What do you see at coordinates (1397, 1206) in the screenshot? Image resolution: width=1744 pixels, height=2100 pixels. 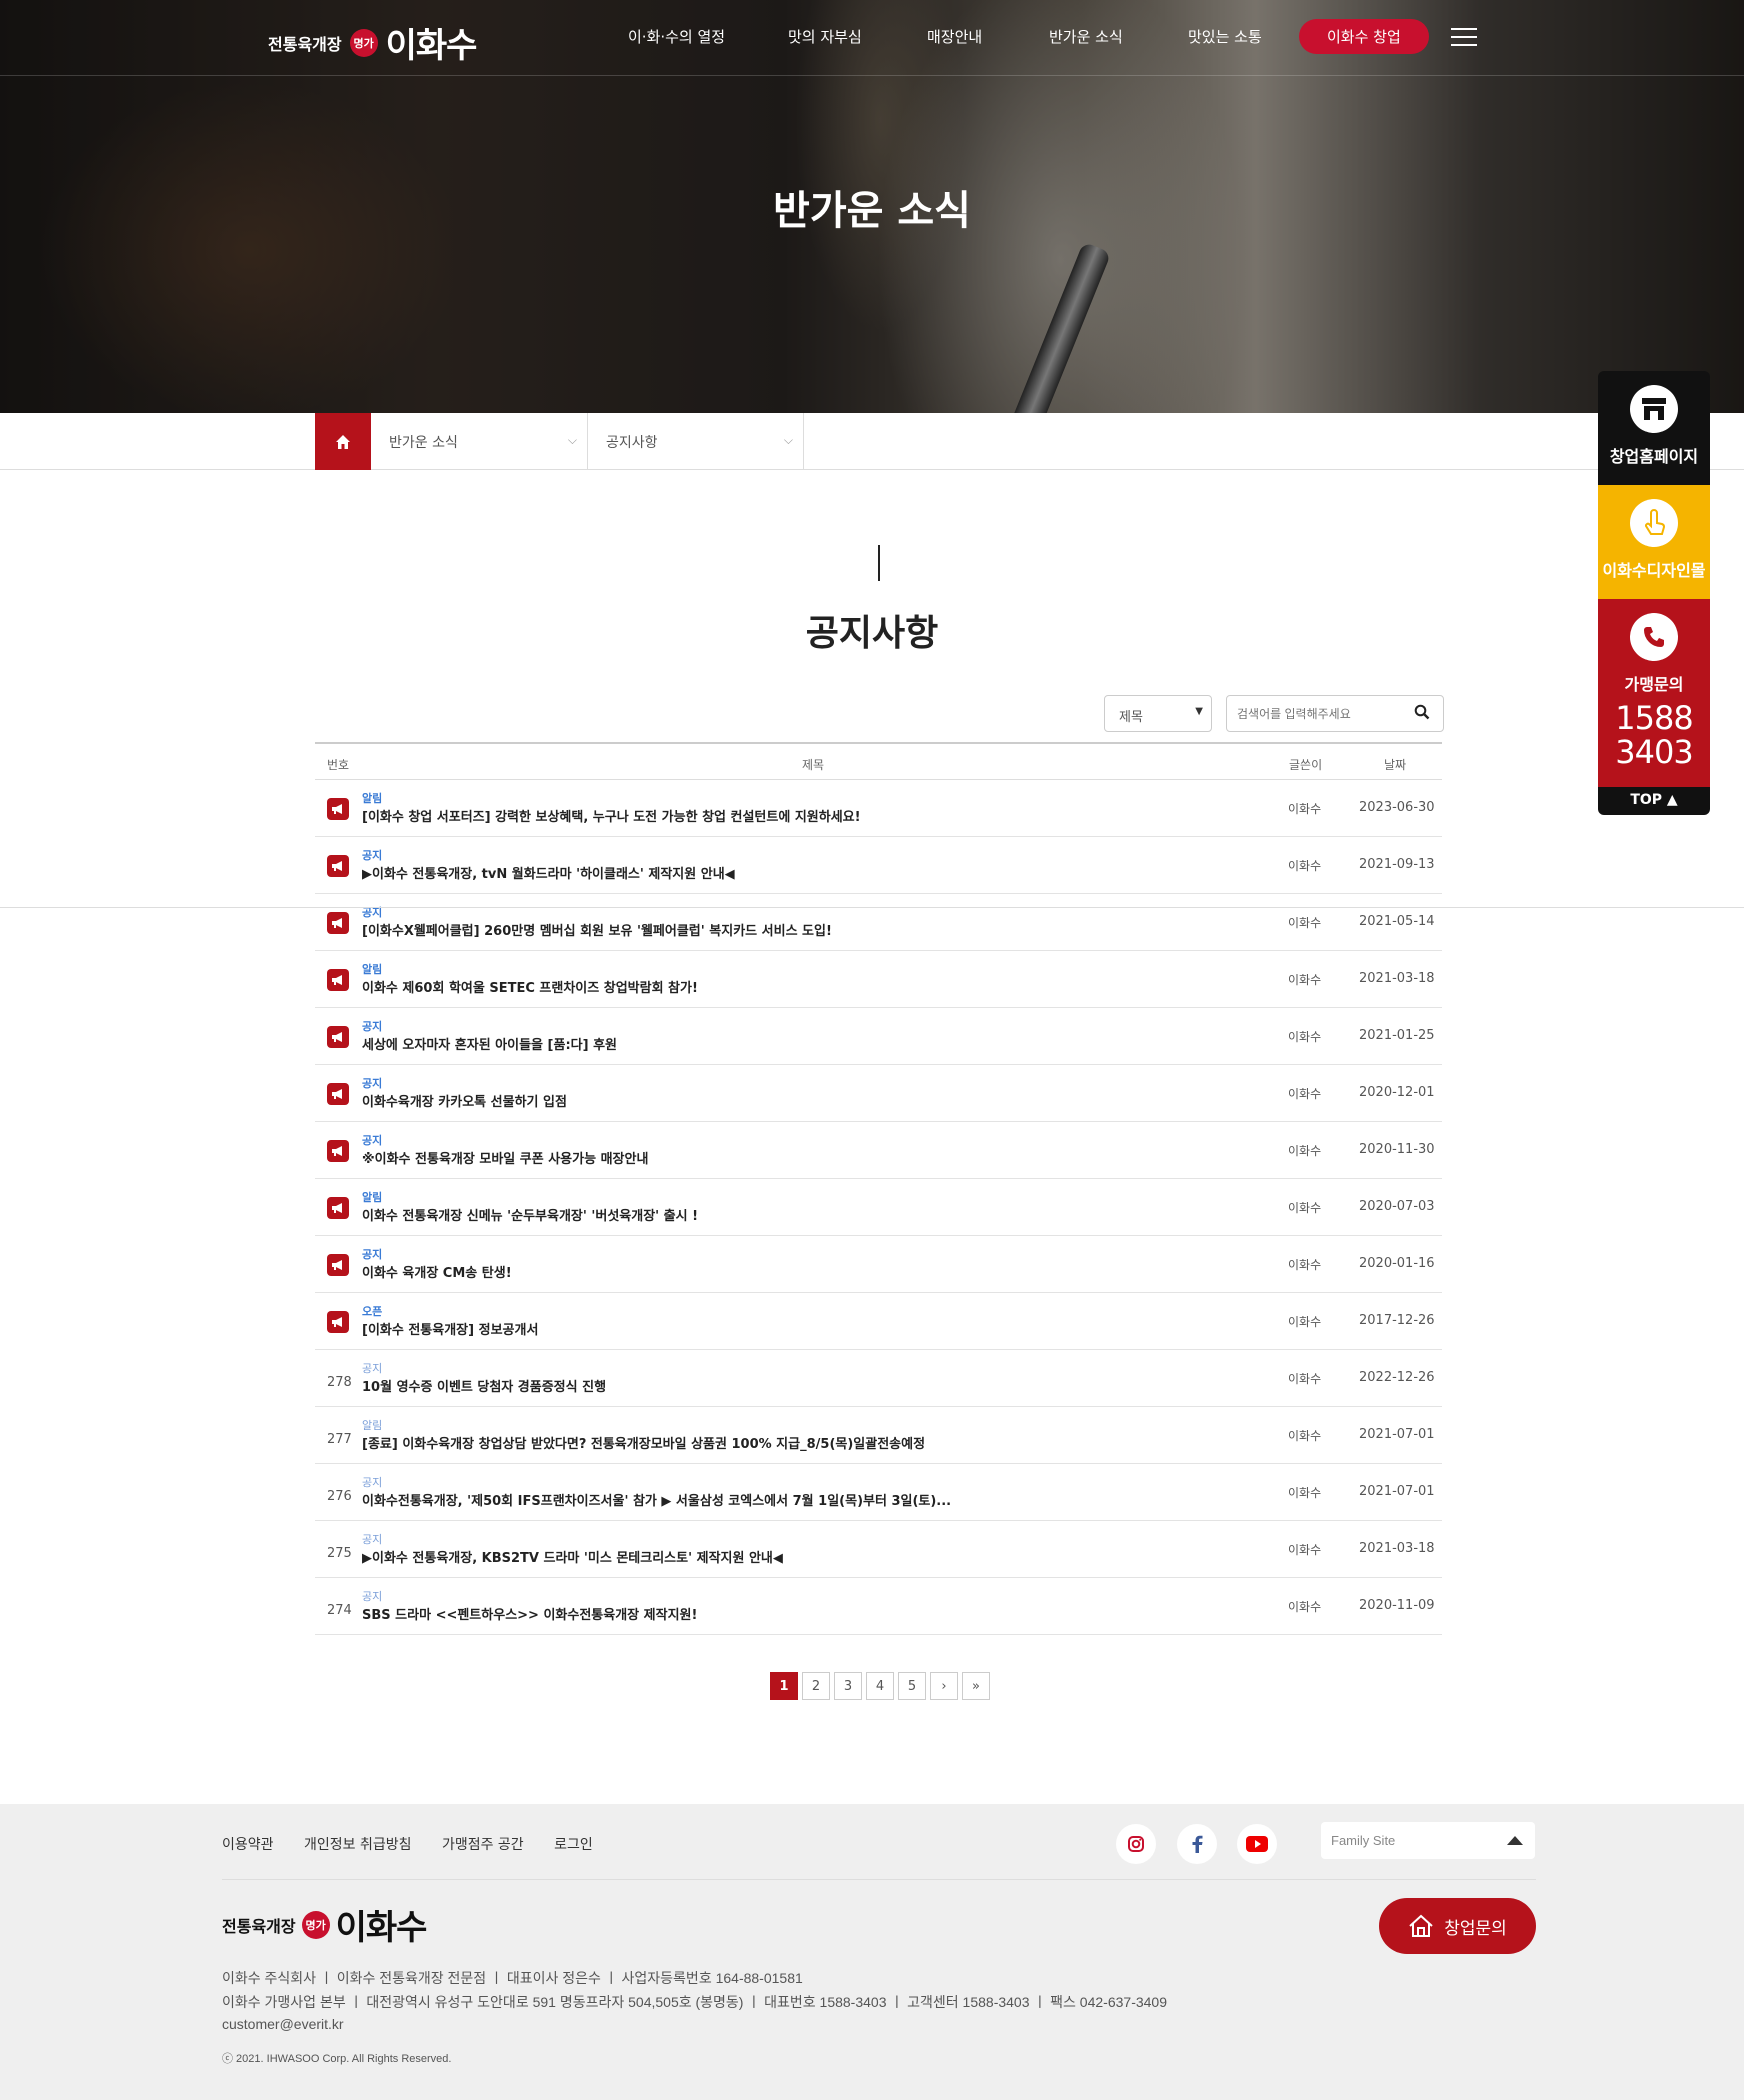 I see `row-date: 2020-07-03` at bounding box center [1397, 1206].